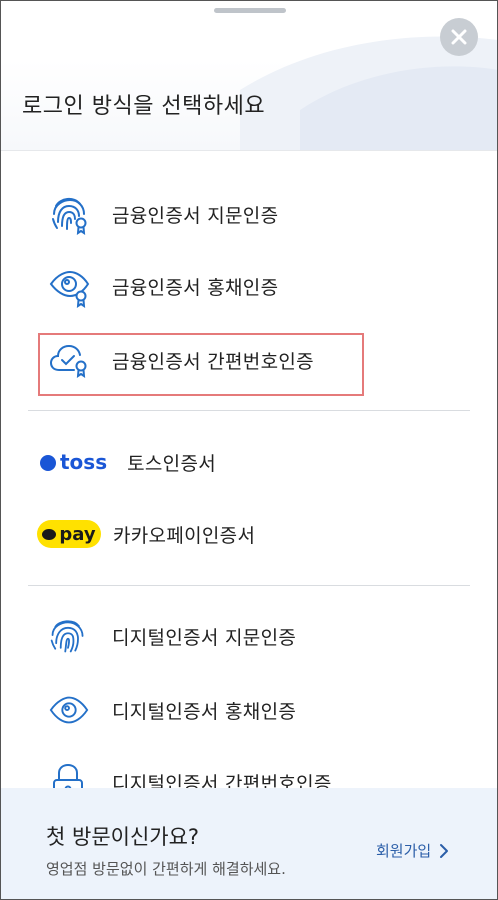  I want to click on cloud-check-certificate-icon, so click(74, 360).